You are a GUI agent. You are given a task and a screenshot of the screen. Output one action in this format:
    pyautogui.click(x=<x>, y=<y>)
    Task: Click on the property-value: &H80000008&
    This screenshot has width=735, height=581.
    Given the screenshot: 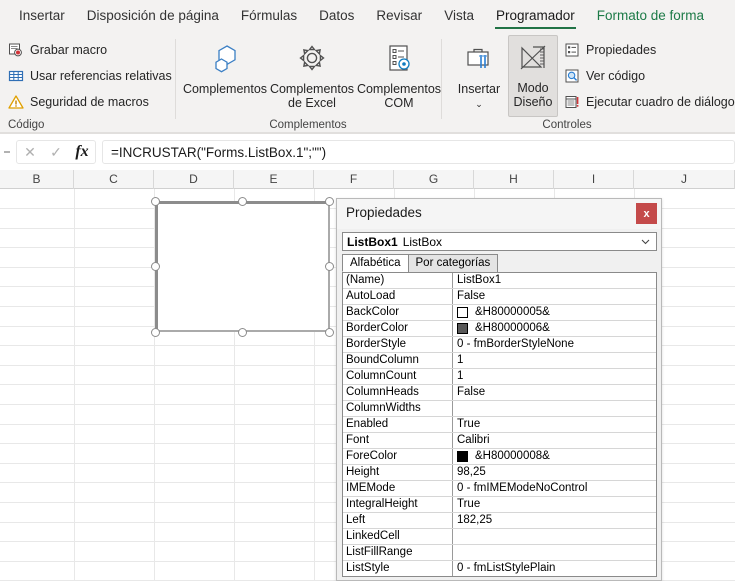 What is the action you would take?
    pyautogui.click(x=554, y=456)
    